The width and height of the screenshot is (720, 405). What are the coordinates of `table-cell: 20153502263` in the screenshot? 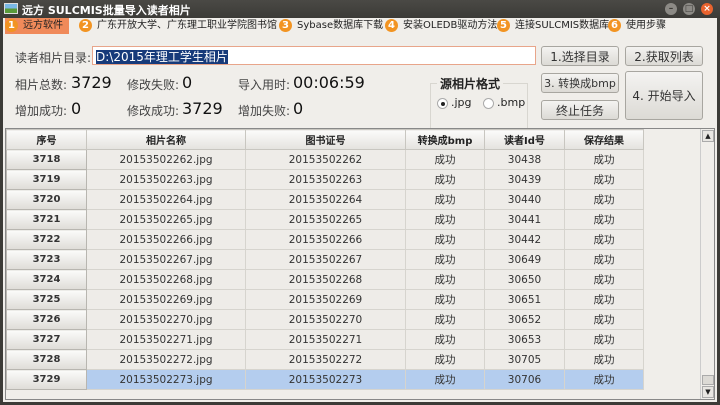 It's located at (325, 179).